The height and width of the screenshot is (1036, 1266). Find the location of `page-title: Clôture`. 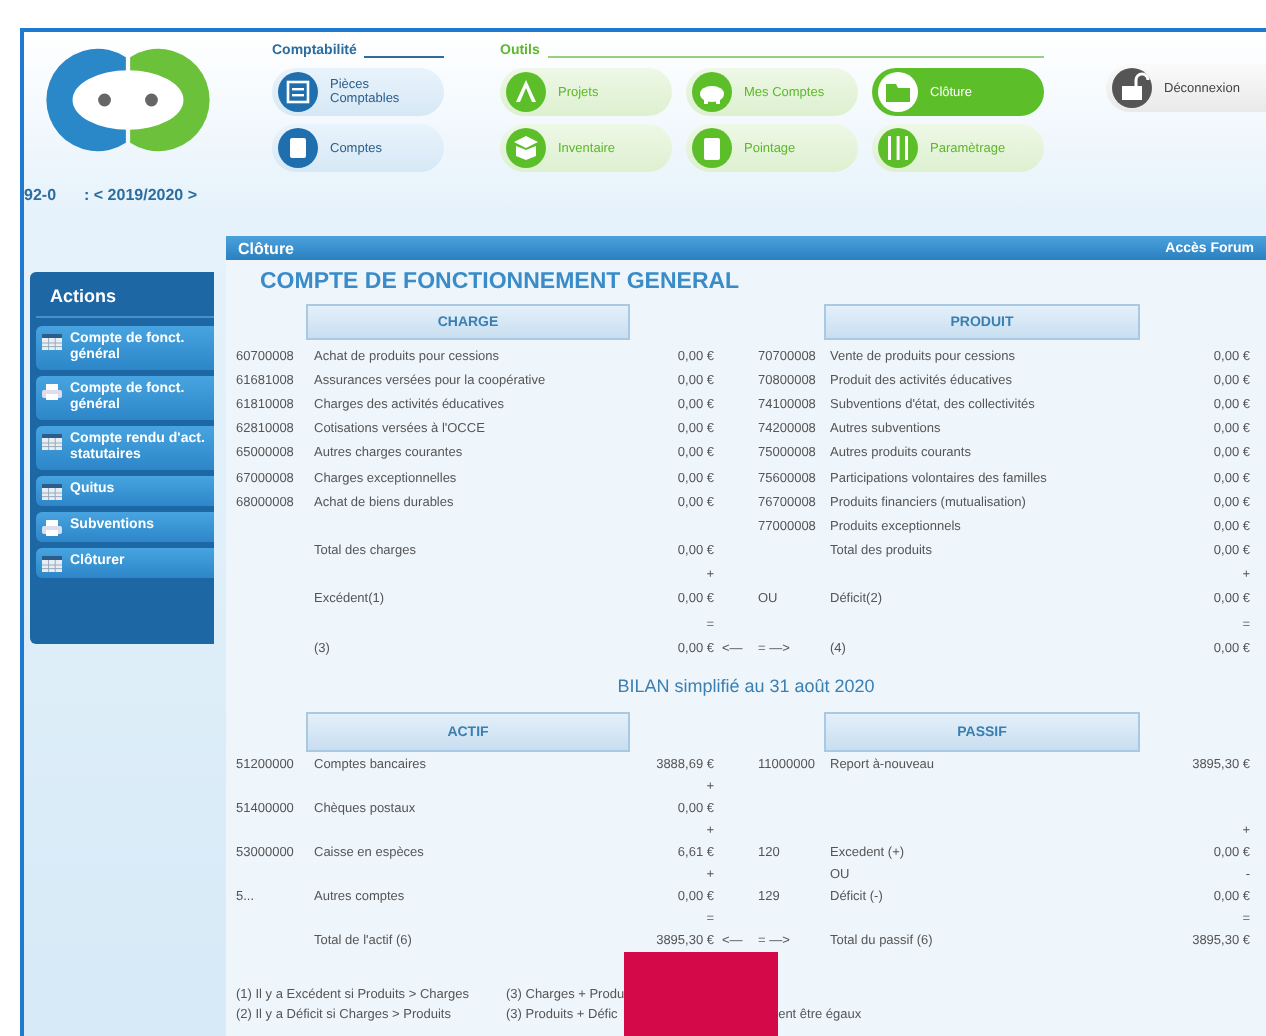

page-title: Clôture is located at coordinates (266, 248).